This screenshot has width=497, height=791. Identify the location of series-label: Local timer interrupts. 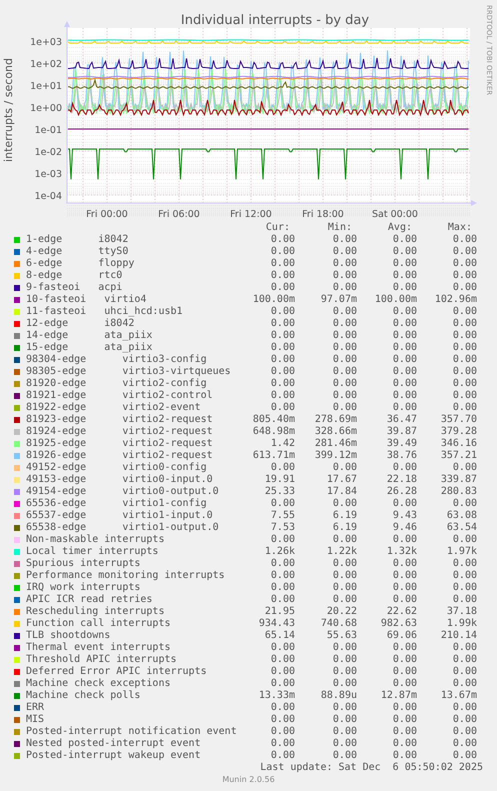
(93, 552).